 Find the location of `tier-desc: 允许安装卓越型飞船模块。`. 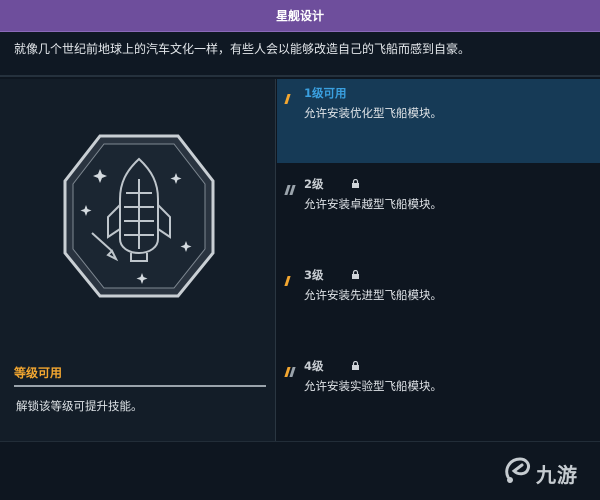

tier-desc: 允许安装卓越型飞船模块。 is located at coordinates (373, 204).